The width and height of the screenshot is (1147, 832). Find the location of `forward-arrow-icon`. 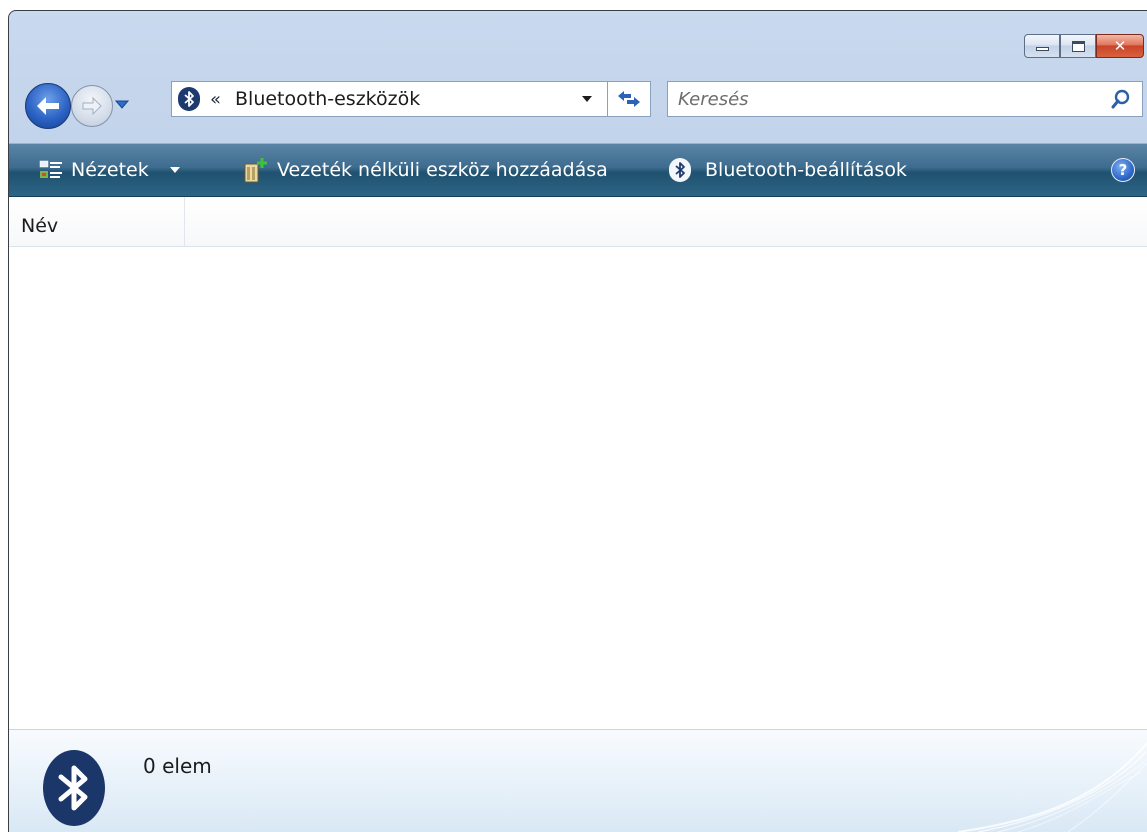

forward-arrow-icon is located at coordinates (92, 106).